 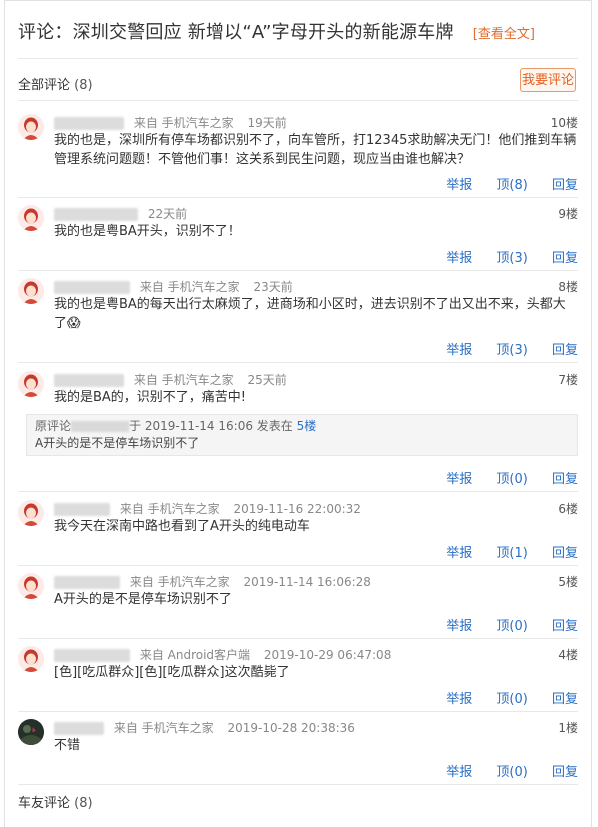 I want to click on floor-number: 4楼, so click(x=568, y=655).